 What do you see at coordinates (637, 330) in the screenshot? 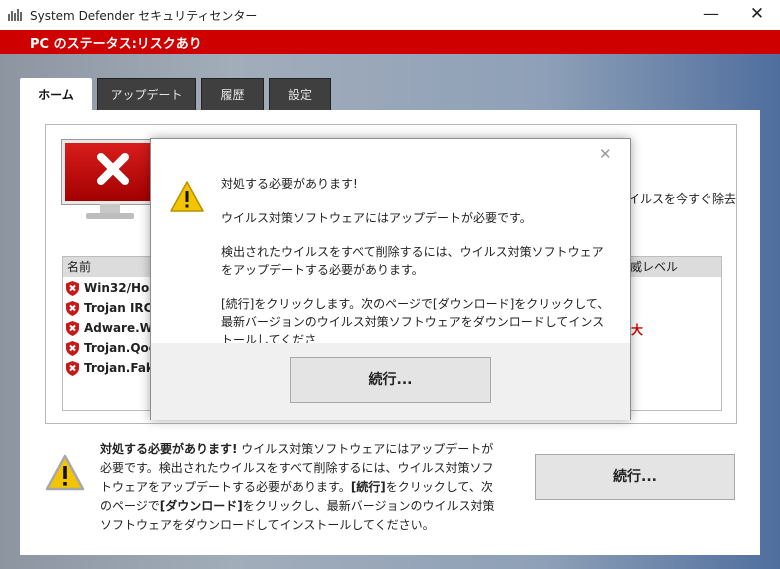
I see `threat-level-value: 大` at bounding box center [637, 330].